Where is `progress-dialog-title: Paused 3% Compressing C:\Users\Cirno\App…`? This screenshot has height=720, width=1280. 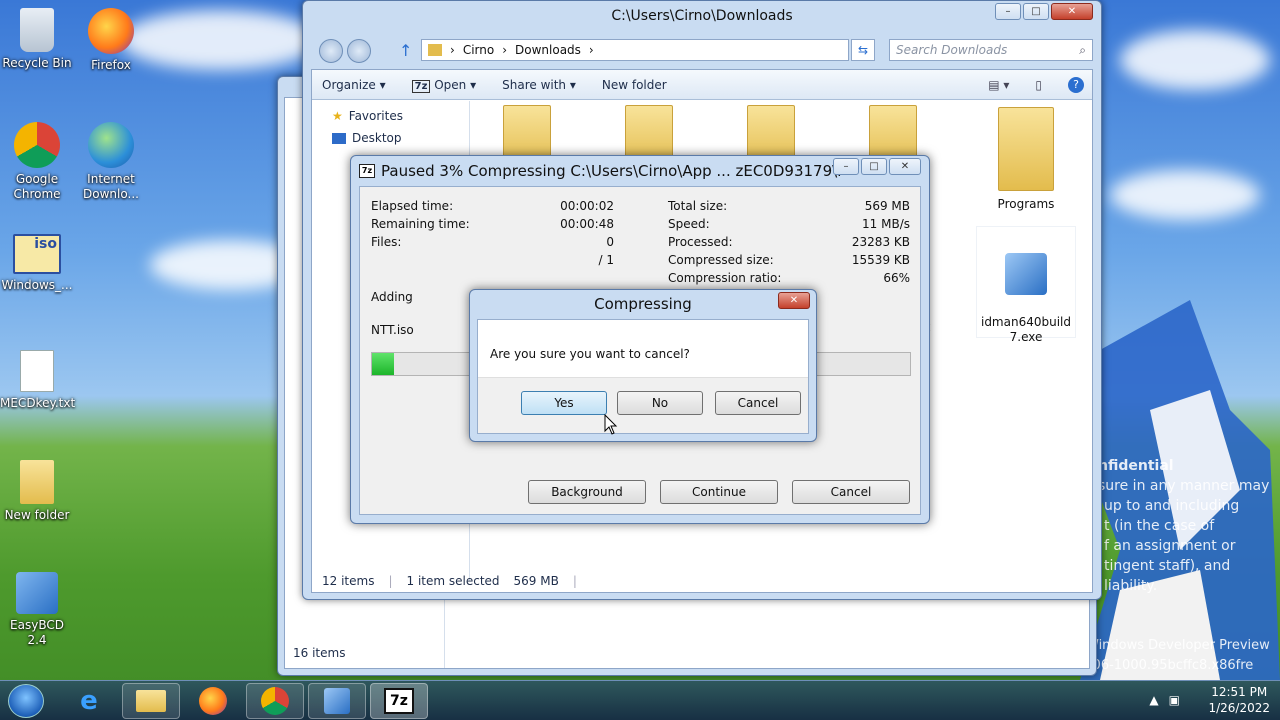 progress-dialog-title: Paused 3% Compressing C:\Users\Cirno\App… is located at coordinates (611, 171).